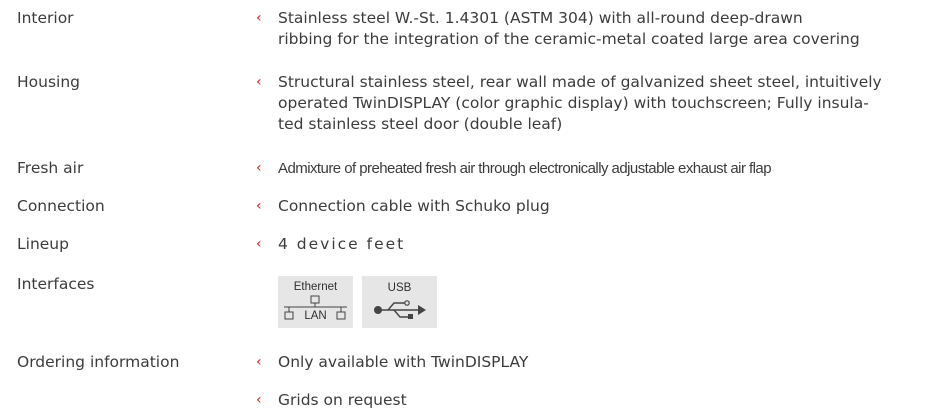 Image resolution: width=937 pixels, height=411 pixels. I want to click on spec-label: Connection, so click(61, 206).